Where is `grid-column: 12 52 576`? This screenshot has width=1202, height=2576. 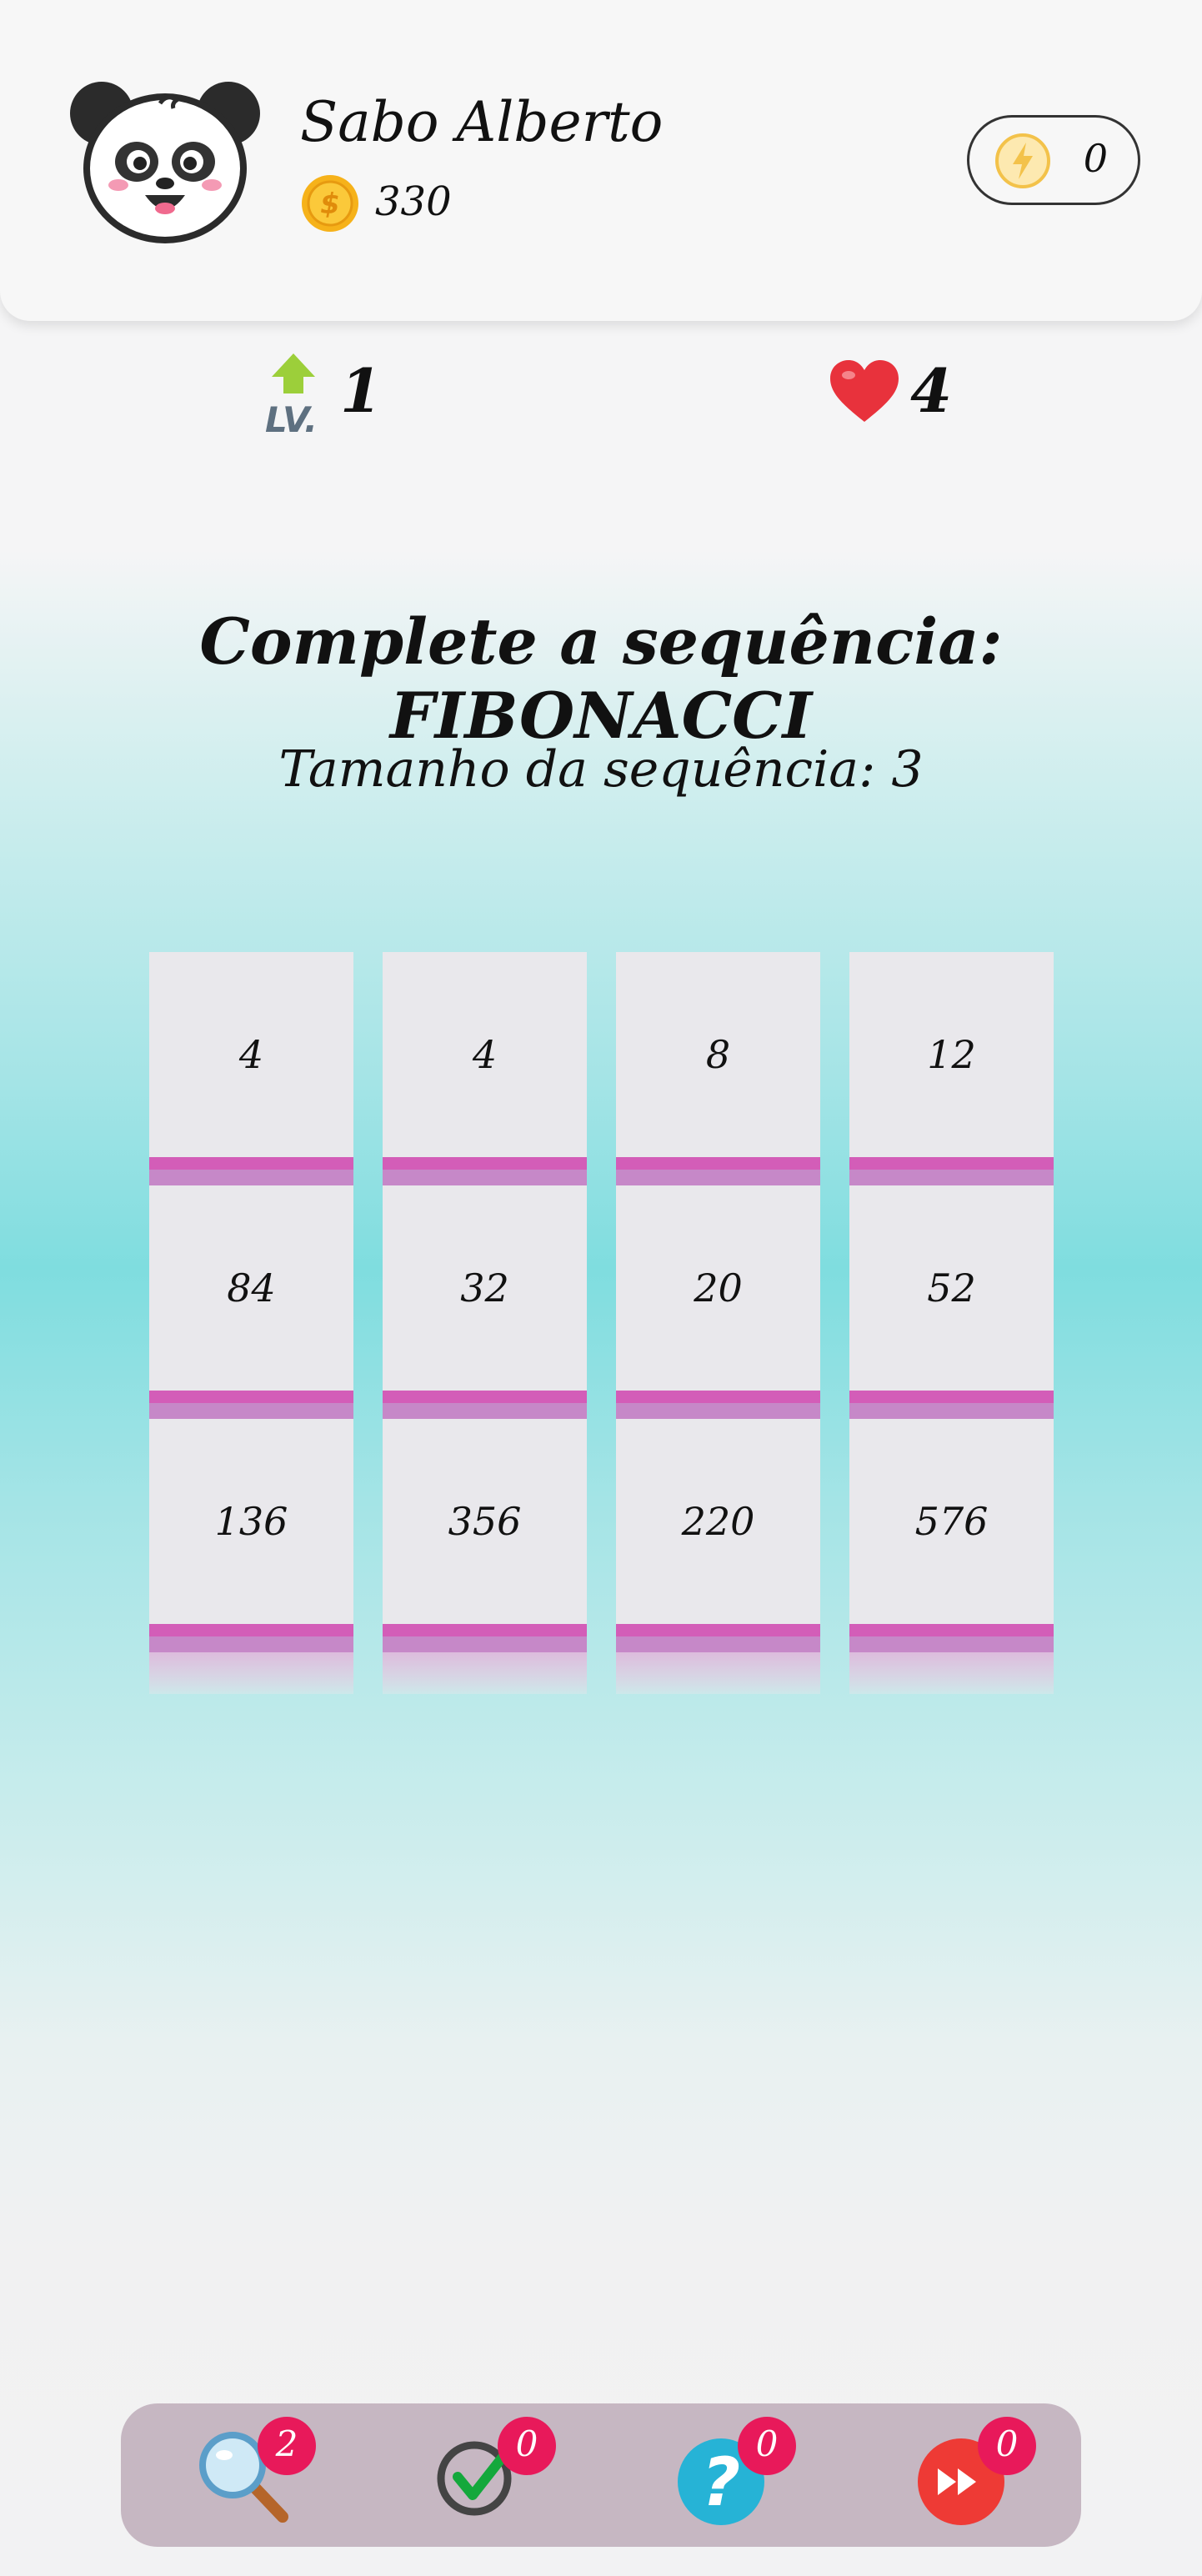
grid-column: 12 52 576 is located at coordinates (951, 1323).